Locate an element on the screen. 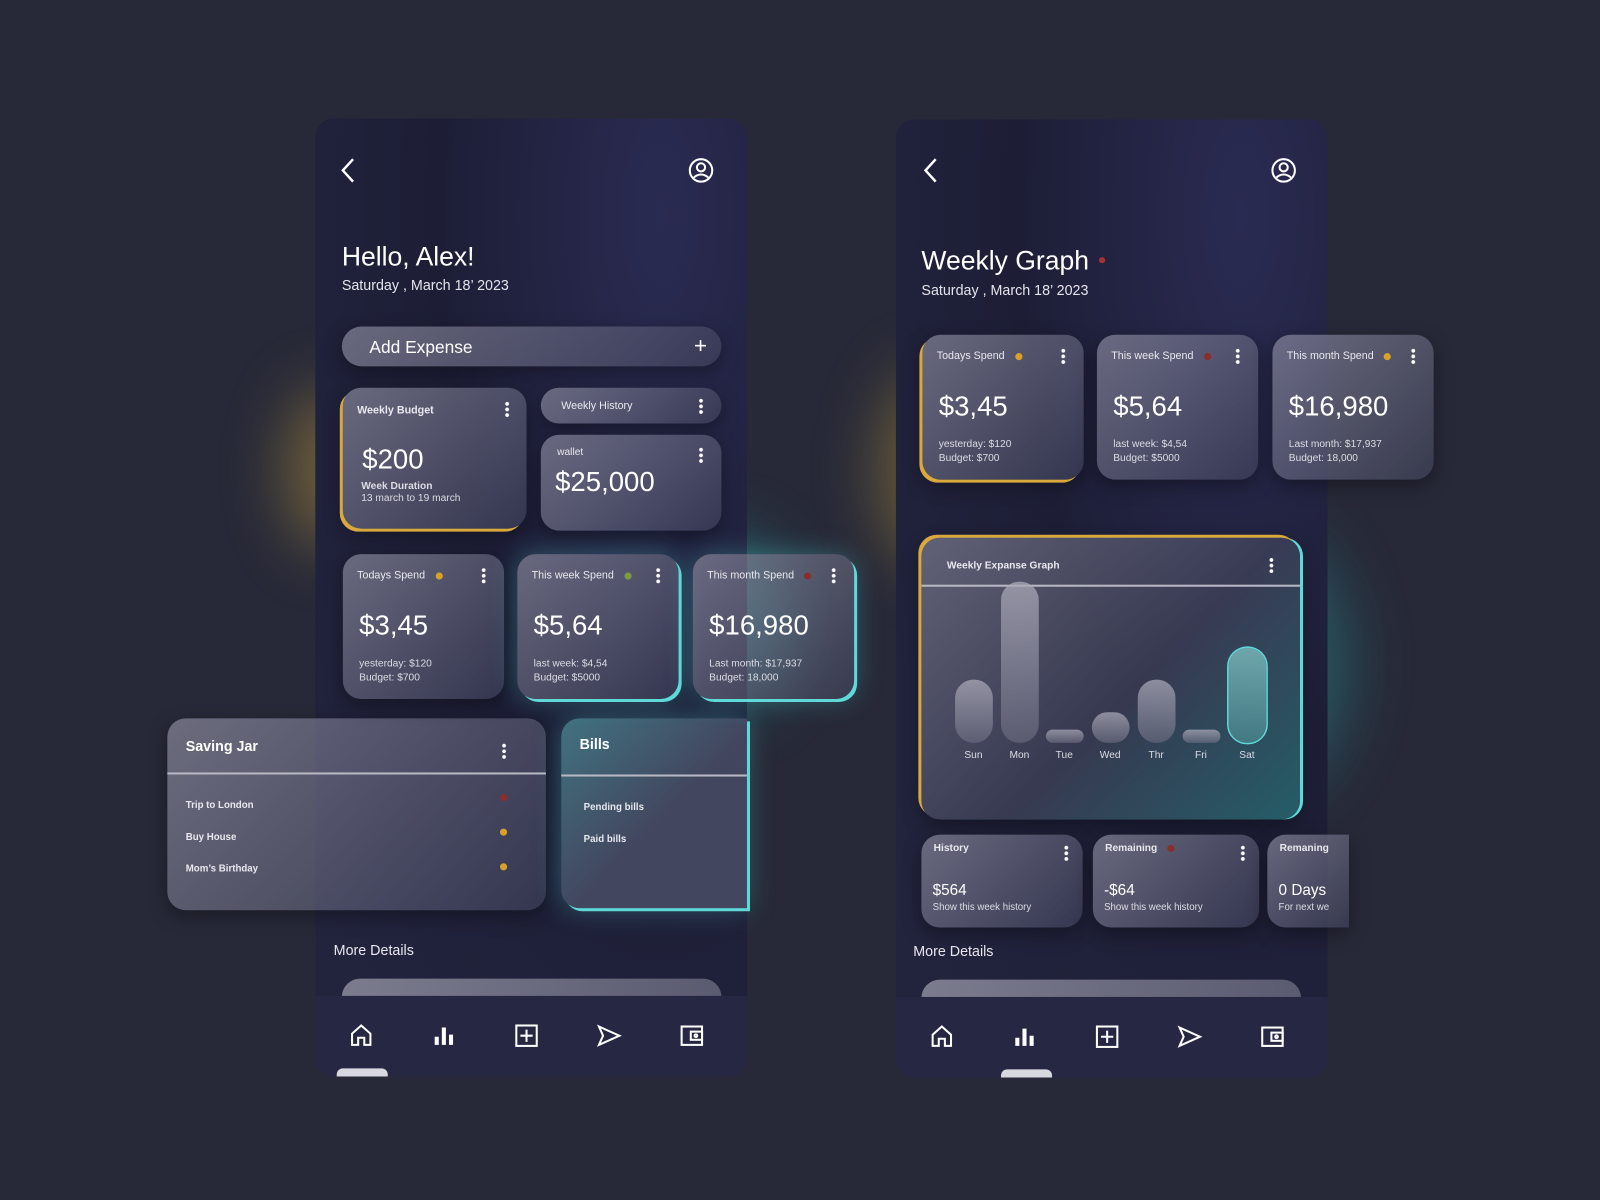 This screenshot has width=1600, height=1200. budget-text: Budget: $700 is located at coordinates (389, 678).